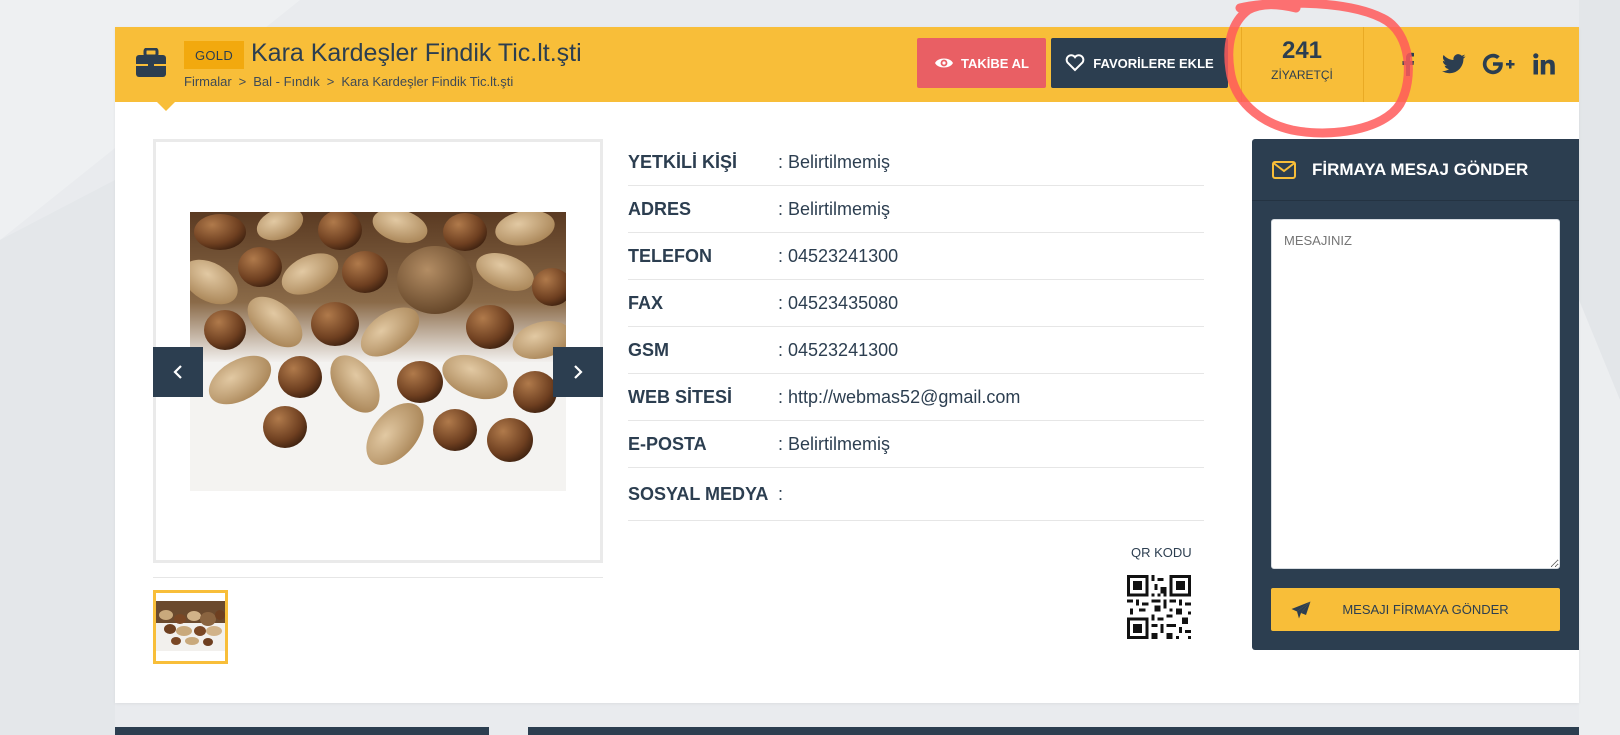 Image resolution: width=1620 pixels, height=735 pixels. I want to click on gallery-thumbnail, so click(190, 627).